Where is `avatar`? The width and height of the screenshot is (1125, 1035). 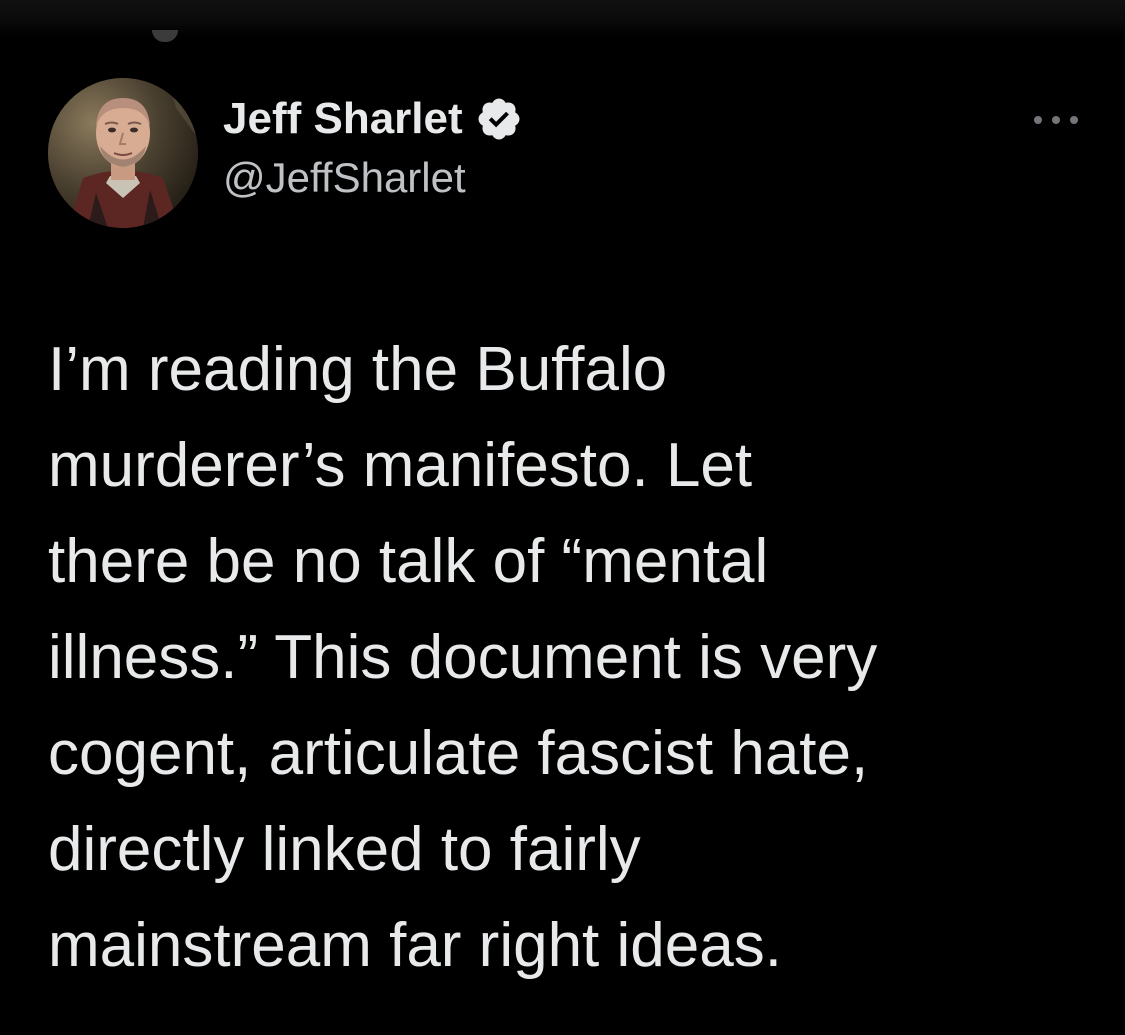 avatar is located at coordinates (123, 153).